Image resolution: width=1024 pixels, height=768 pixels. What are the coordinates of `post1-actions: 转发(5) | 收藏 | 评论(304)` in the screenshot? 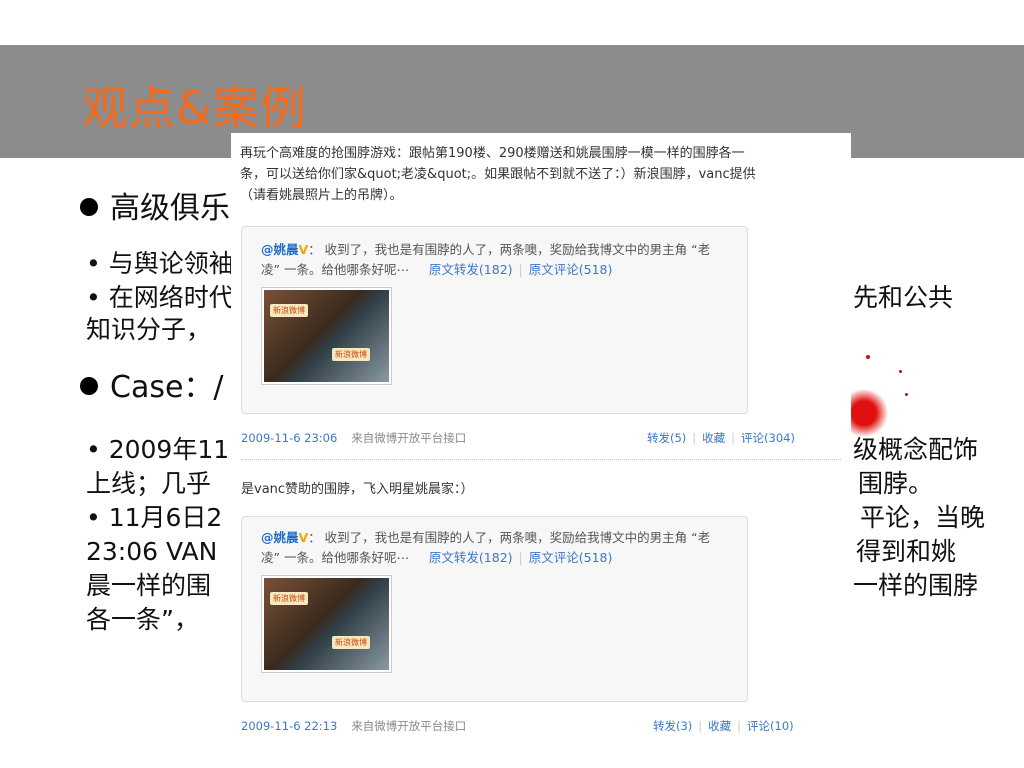 It's located at (721, 438).